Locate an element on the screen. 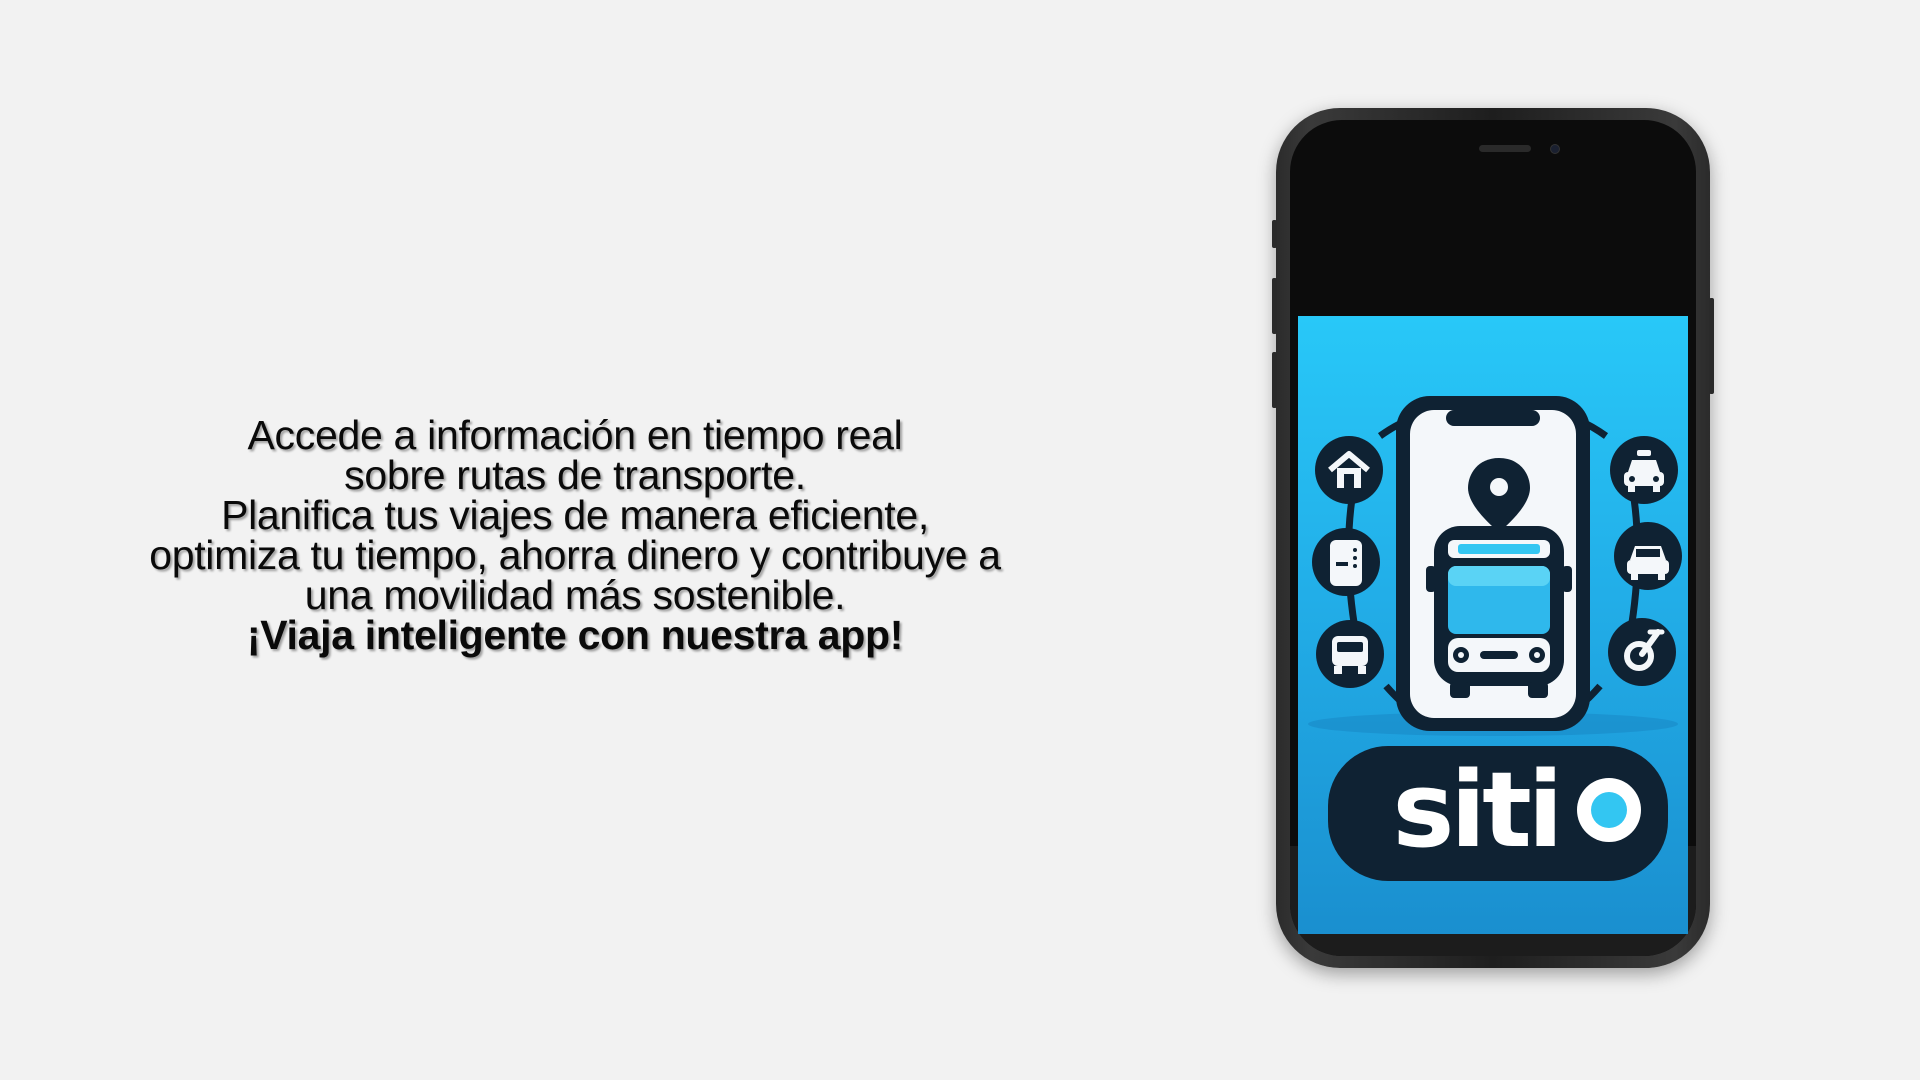 This screenshot has width=1920, height=1080. app-wordmark: siti is located at coordinates (1476, 810).